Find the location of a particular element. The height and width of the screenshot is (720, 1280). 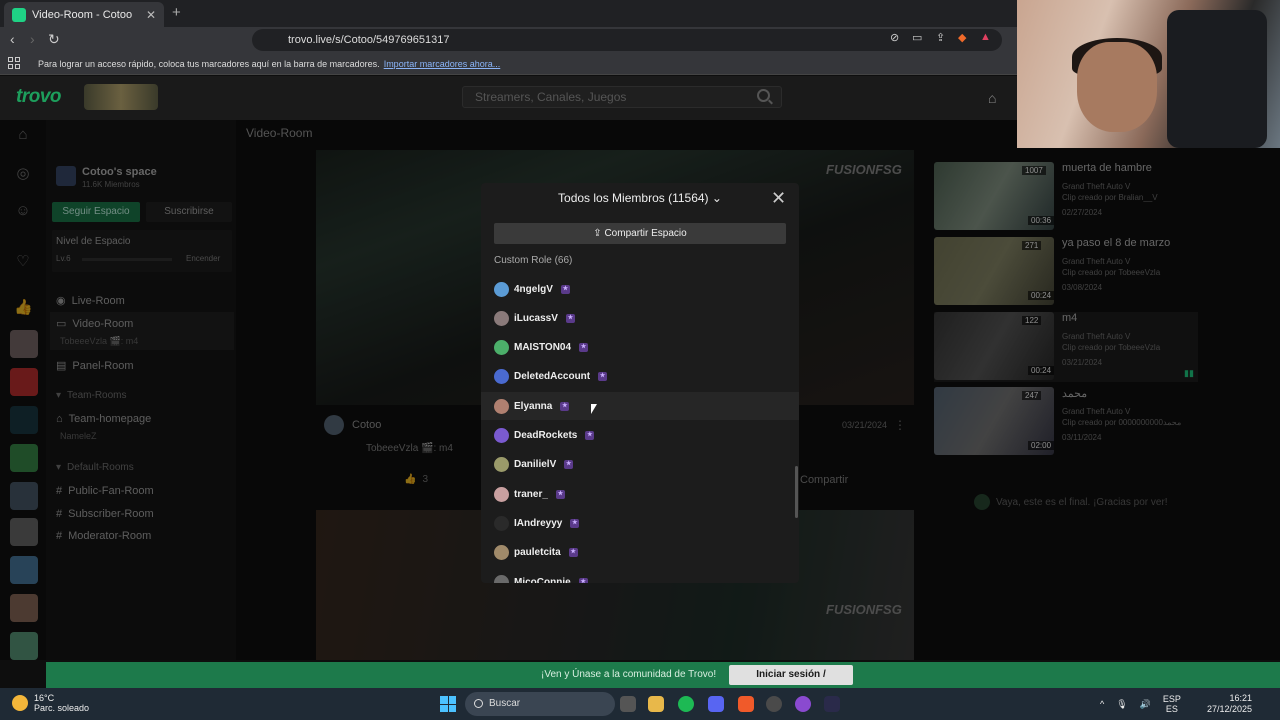

taskbar-search: Buscar is located at coordinates (540, 704).